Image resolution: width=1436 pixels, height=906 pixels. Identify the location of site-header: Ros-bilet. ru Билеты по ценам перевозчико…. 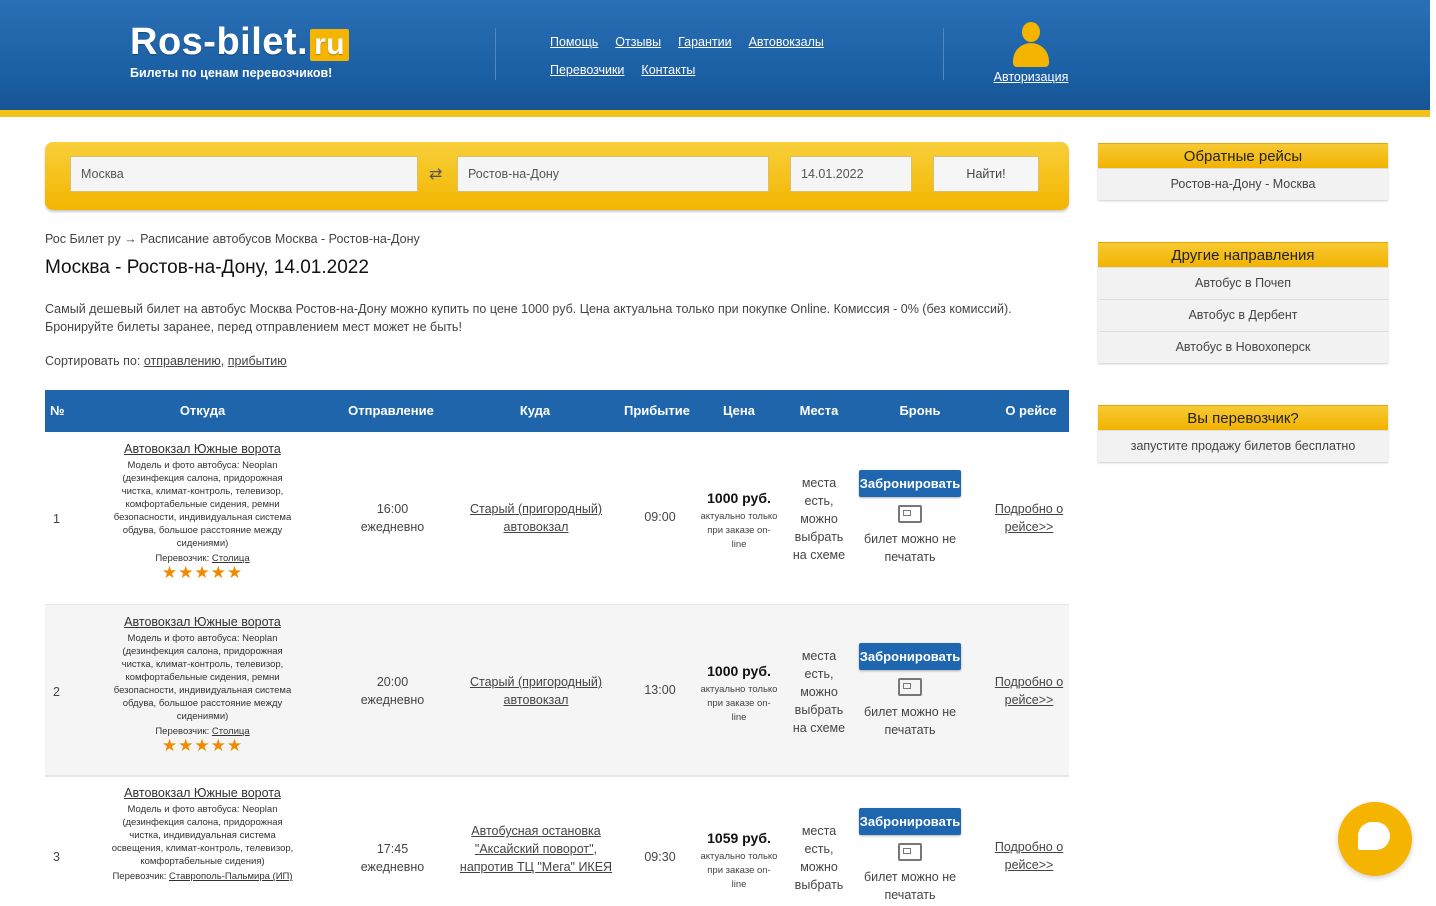
(715, 58).